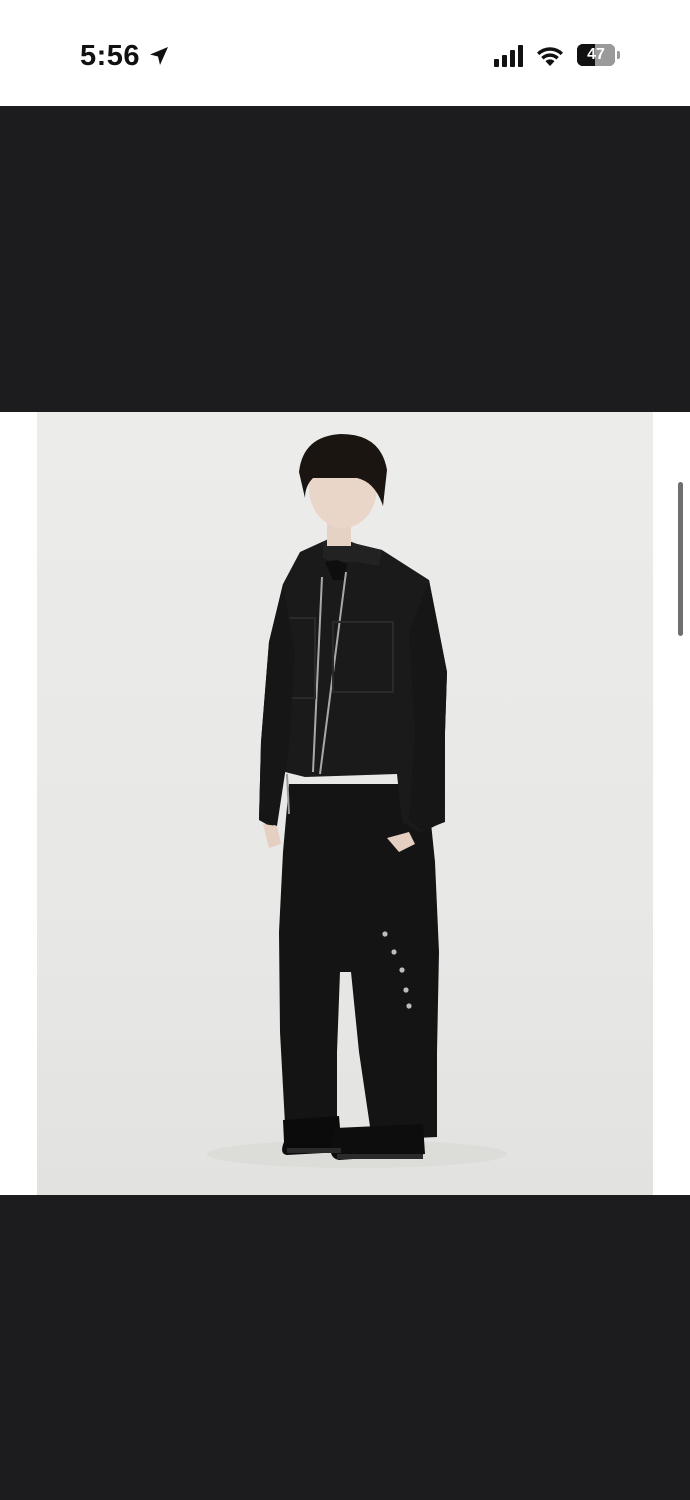 This screenshot has height=1500, width=690. Describe the element at coordinates (345, 53) in the screenshot. I see `status-bar: 5:56 47` at that location.